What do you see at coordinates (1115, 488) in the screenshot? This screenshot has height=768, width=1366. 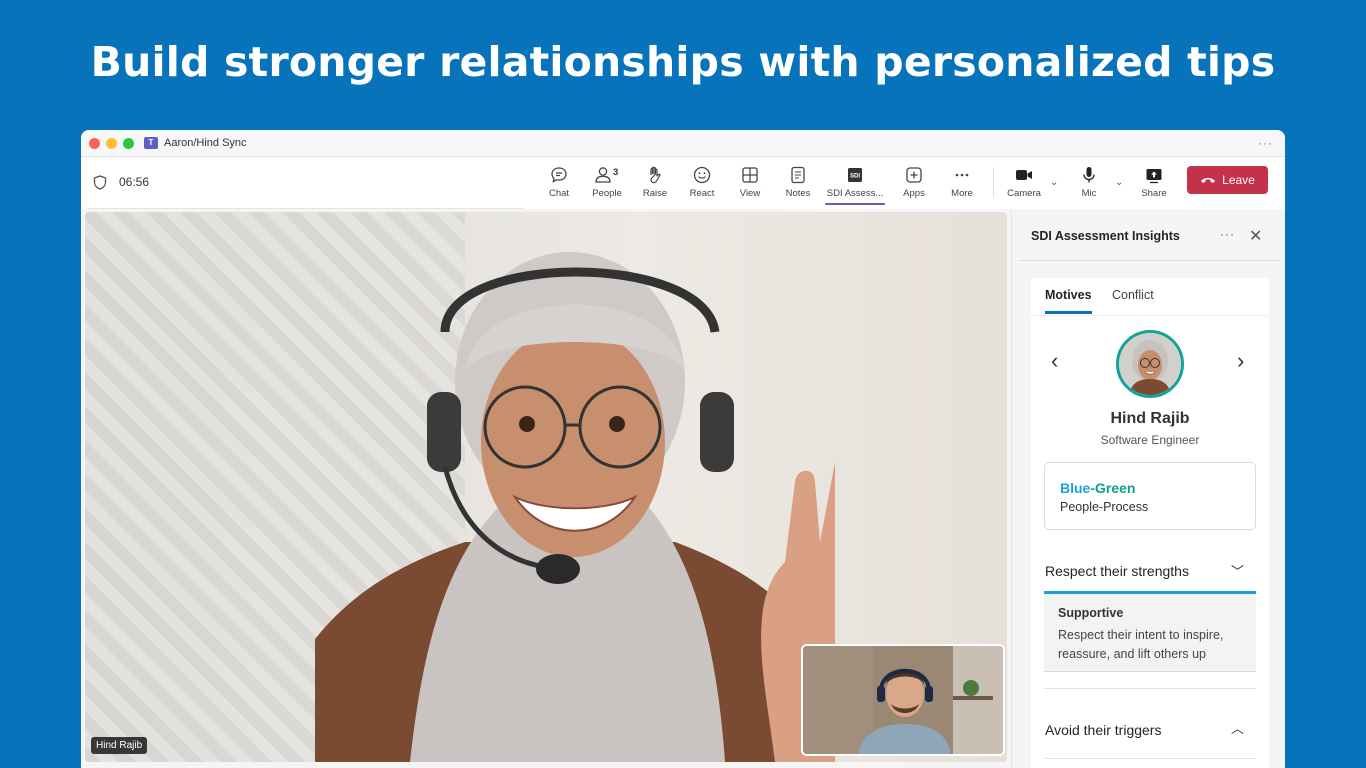 I see `style-part-green: Green` at bounding box center [1115, 488].